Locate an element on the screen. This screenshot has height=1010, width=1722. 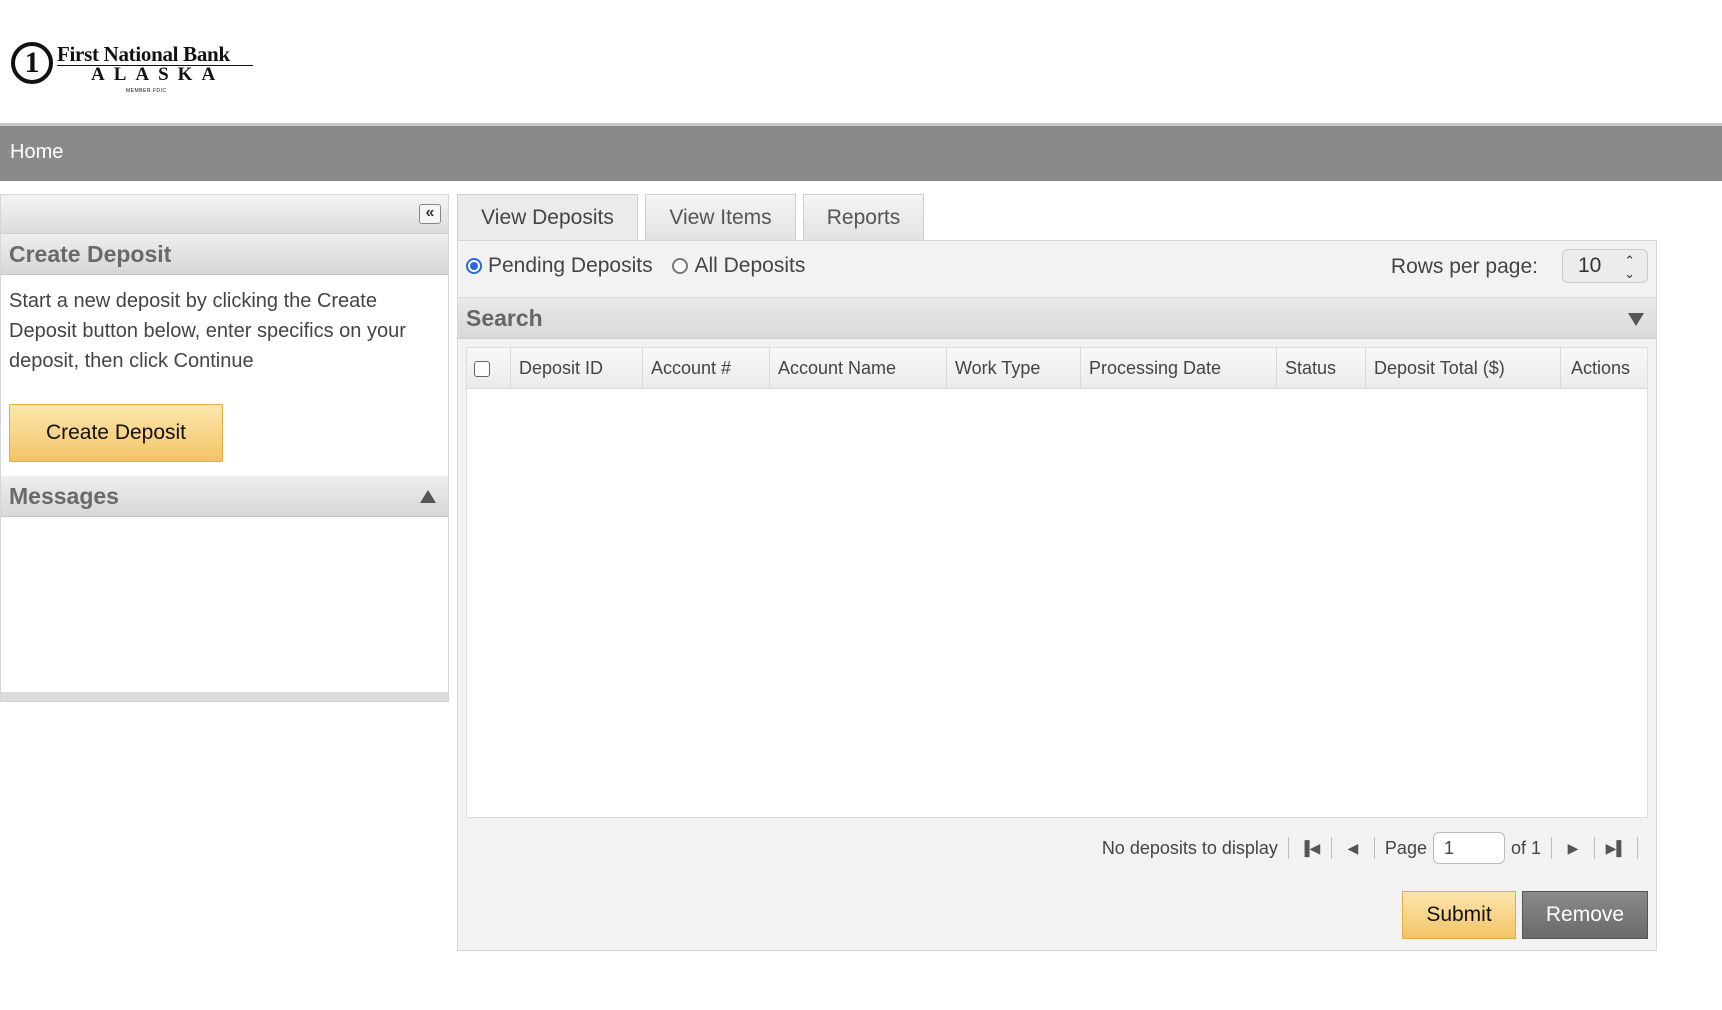
column-deposit-total: Deposit Total ($) is located at coordinates (1463, 368).